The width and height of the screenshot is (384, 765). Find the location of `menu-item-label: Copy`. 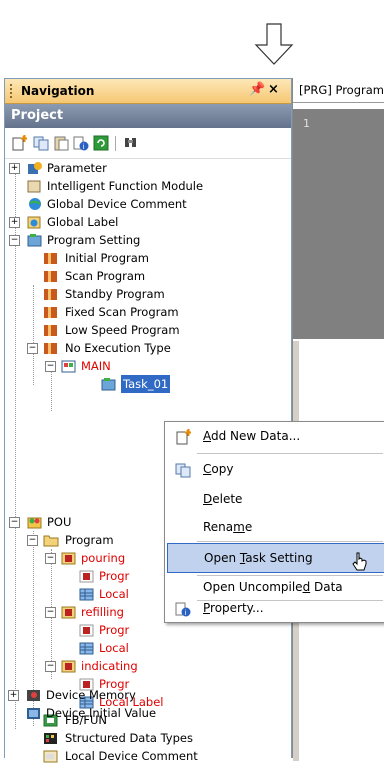

menu-item-label: Copy is located at coordinates (218, 469).